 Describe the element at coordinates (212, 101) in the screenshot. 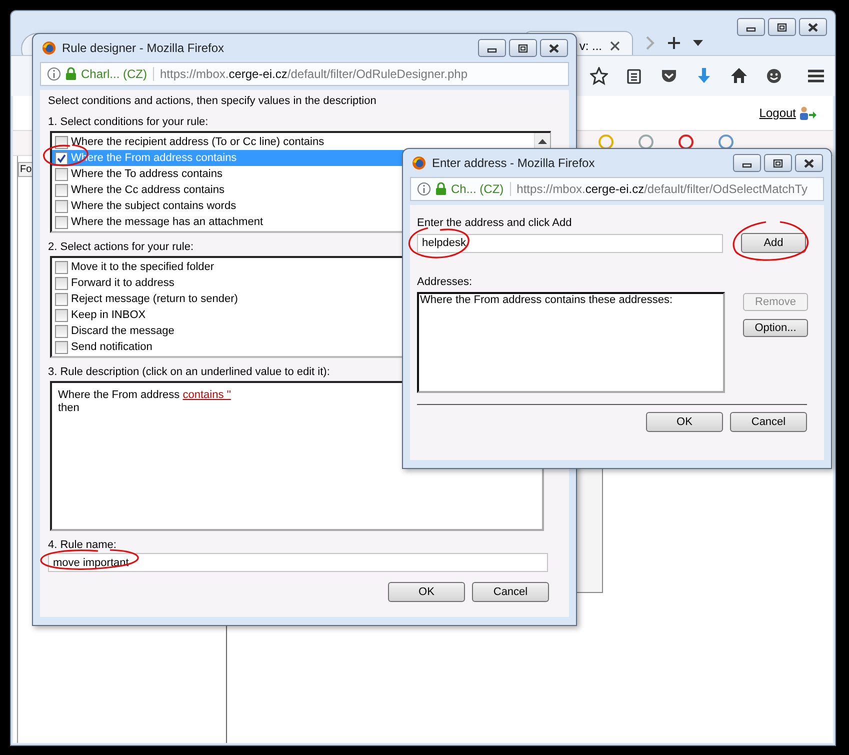

I see `instruction-text: Select conditions and actions, then specify values in the description` at that location.